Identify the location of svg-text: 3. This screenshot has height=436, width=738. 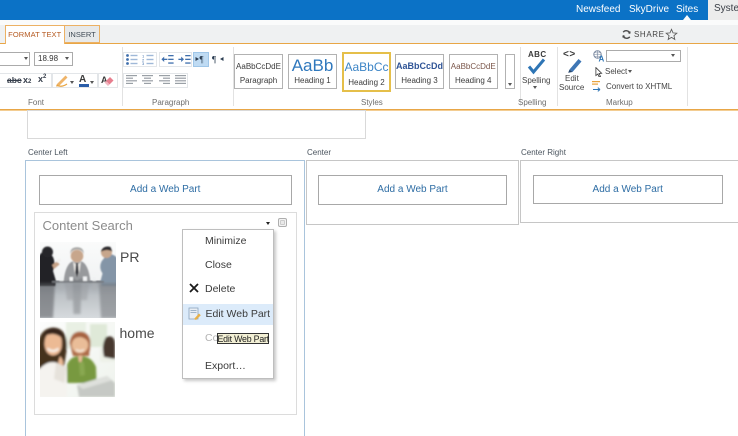
(143, 63).